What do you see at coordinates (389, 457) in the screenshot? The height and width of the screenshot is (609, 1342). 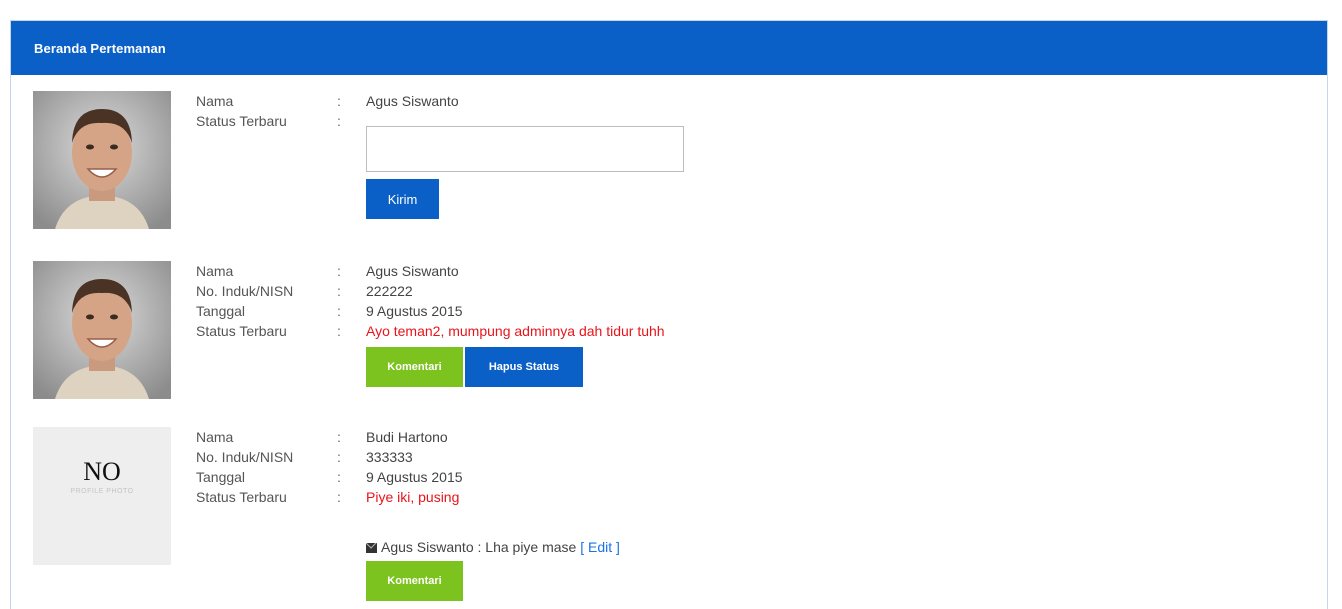 I see `nisn-value: 333333` at bounding box center [389, 457].